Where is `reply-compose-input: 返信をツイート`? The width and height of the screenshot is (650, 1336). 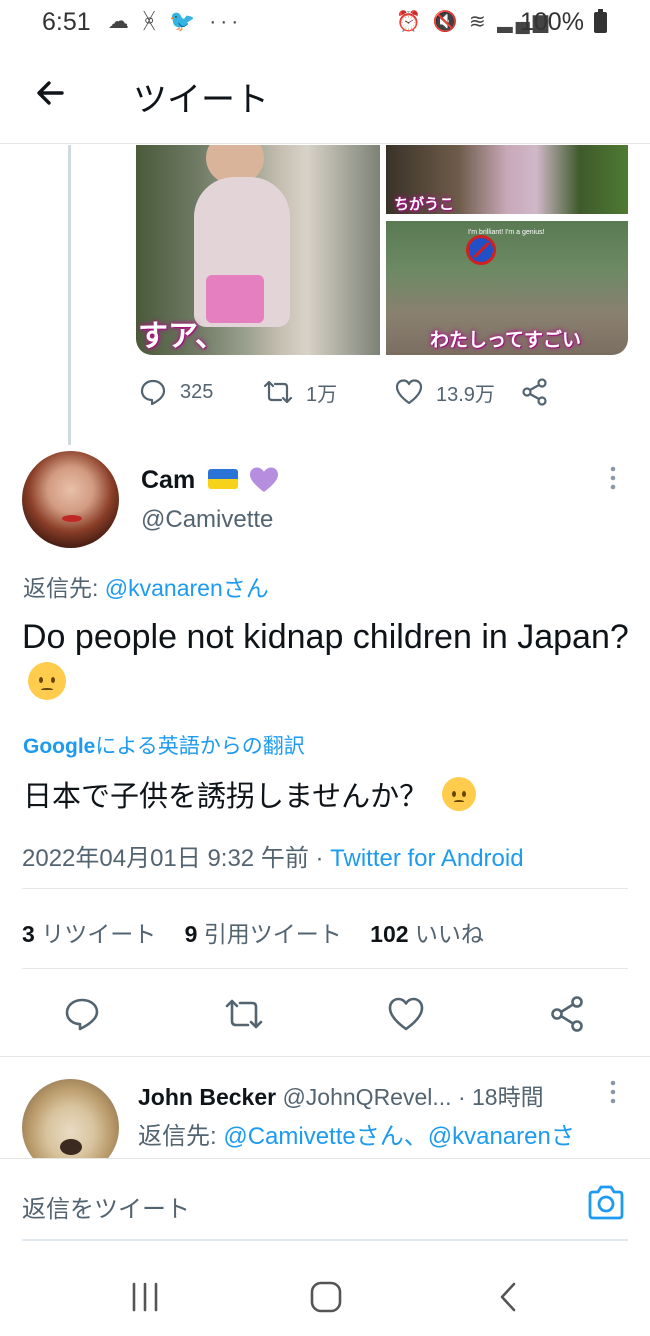 reply-compose-input: 返信をツイート is located at coordinates (106, 1206).